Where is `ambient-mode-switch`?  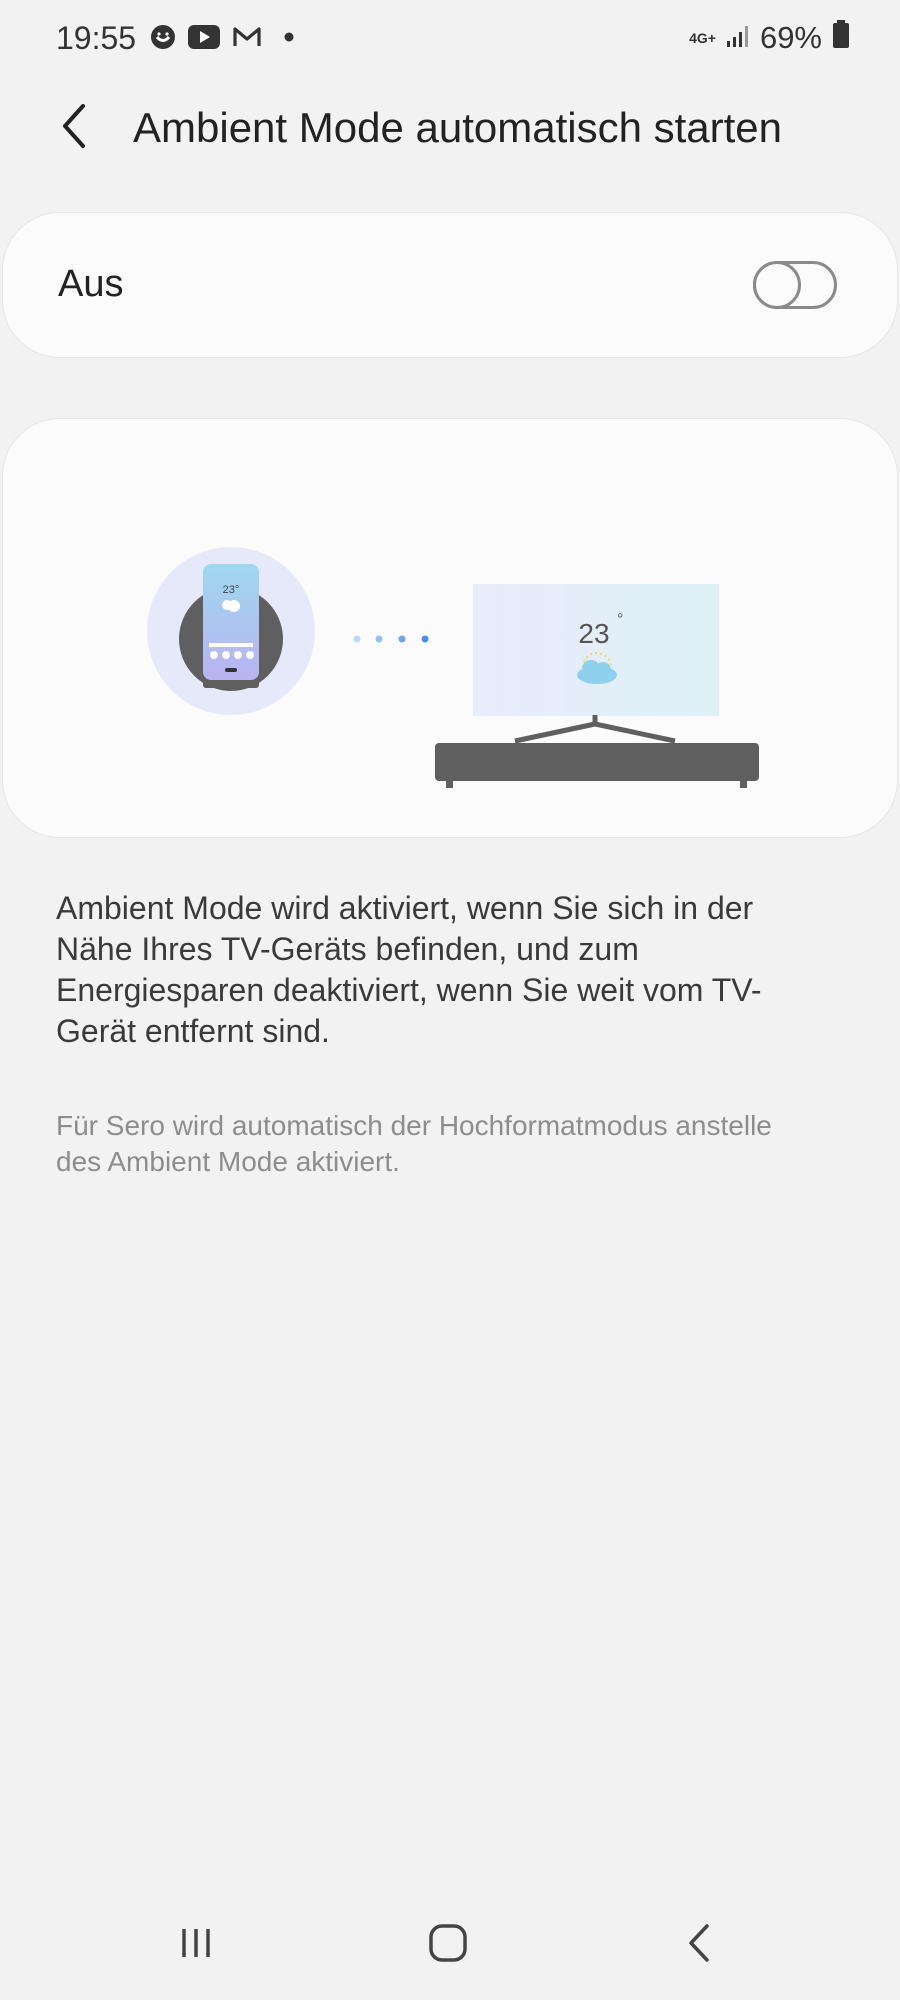 ambient-mode-switch is located at coordinates (795, 285).